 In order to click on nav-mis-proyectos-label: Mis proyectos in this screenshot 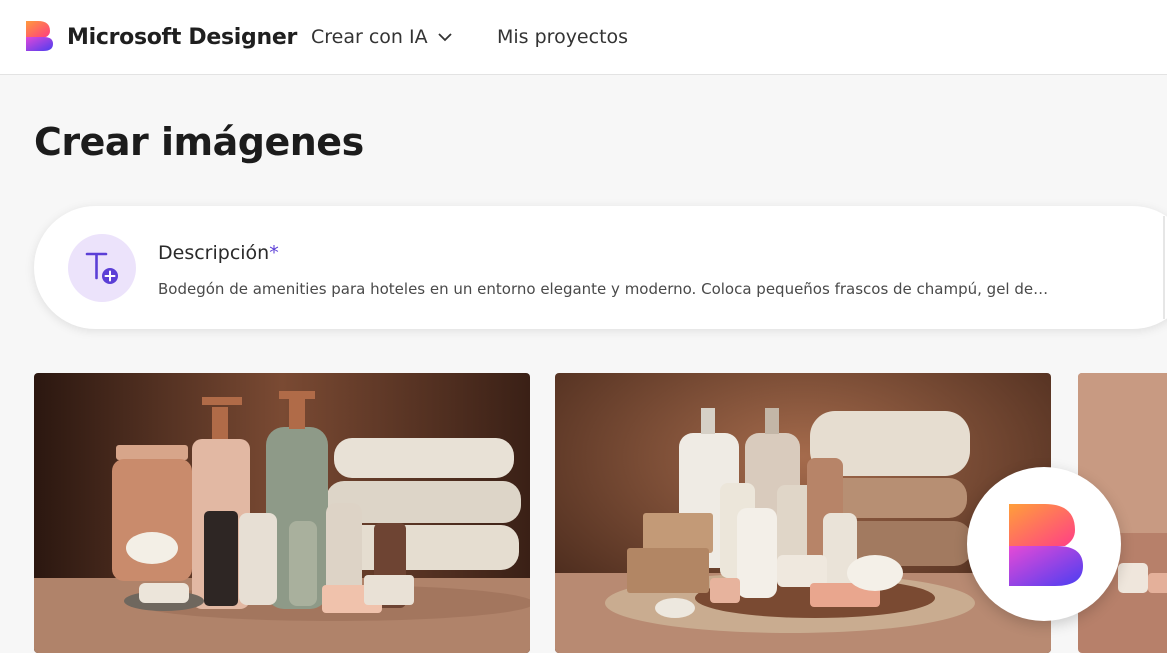, I will do `click(563, 37)`.